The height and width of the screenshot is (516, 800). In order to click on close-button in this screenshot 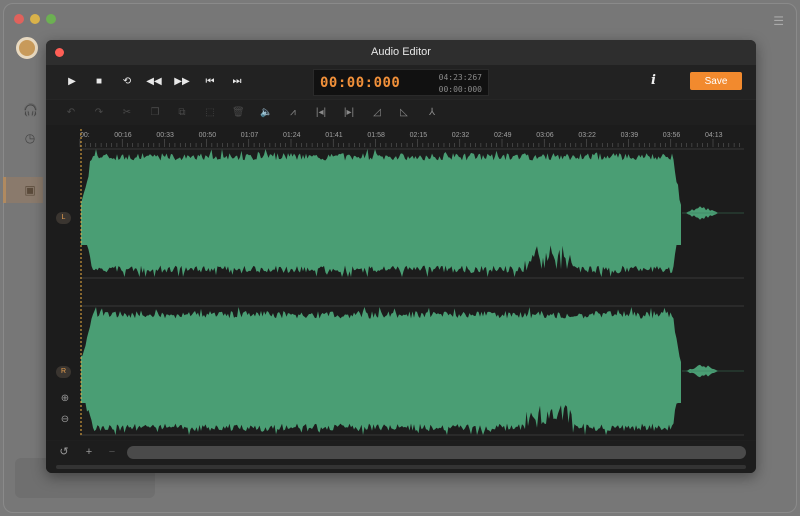, I will do `click(59, 52)`.